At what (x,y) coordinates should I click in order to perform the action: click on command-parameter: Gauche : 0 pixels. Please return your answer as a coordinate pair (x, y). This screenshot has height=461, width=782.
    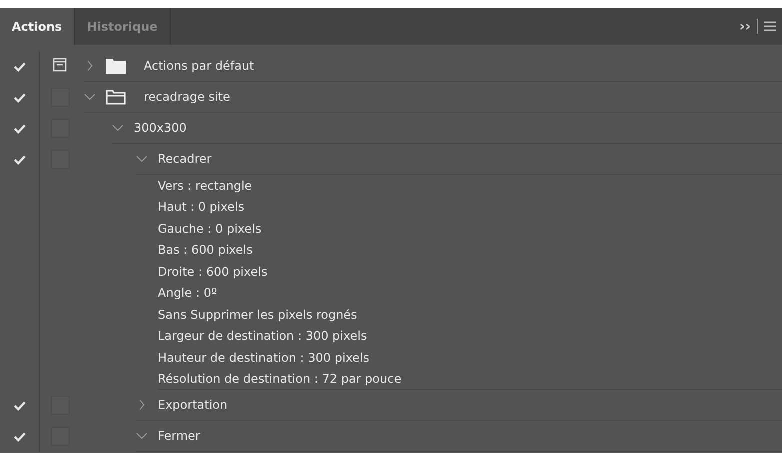
    Looking at the image, I should click on (210, 229).